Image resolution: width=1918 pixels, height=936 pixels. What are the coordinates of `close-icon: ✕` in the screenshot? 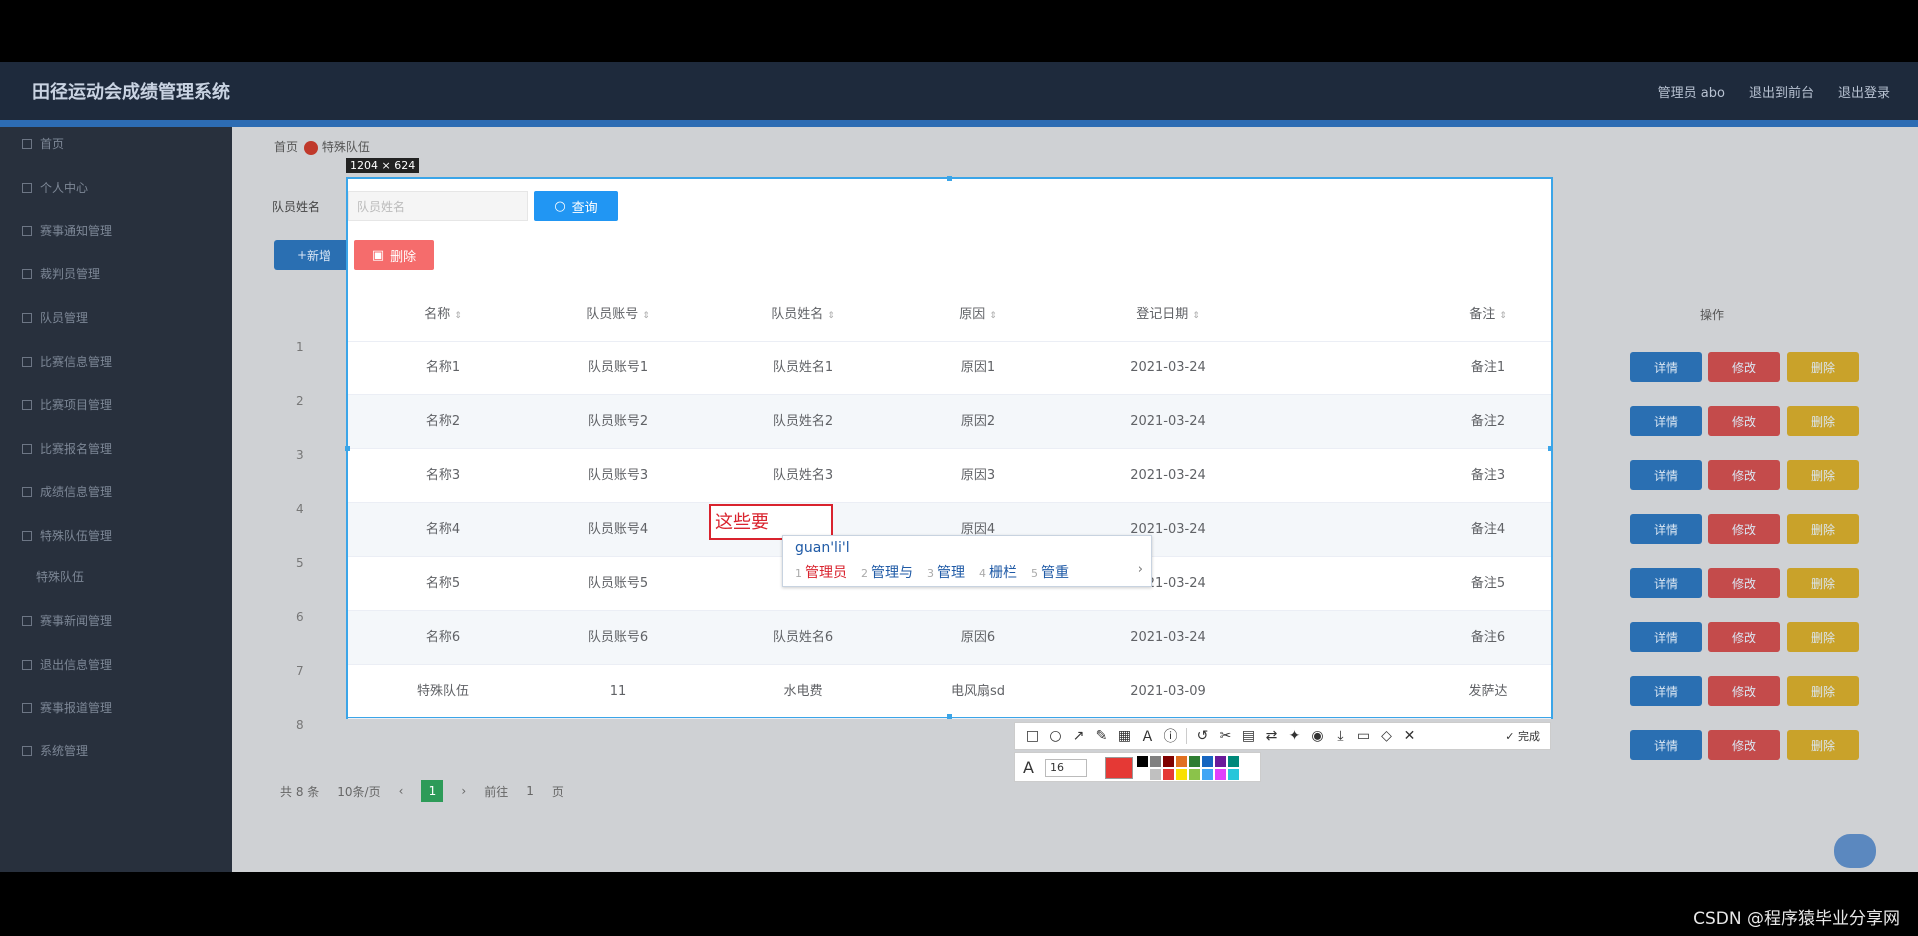 It's located at (1409, 736).